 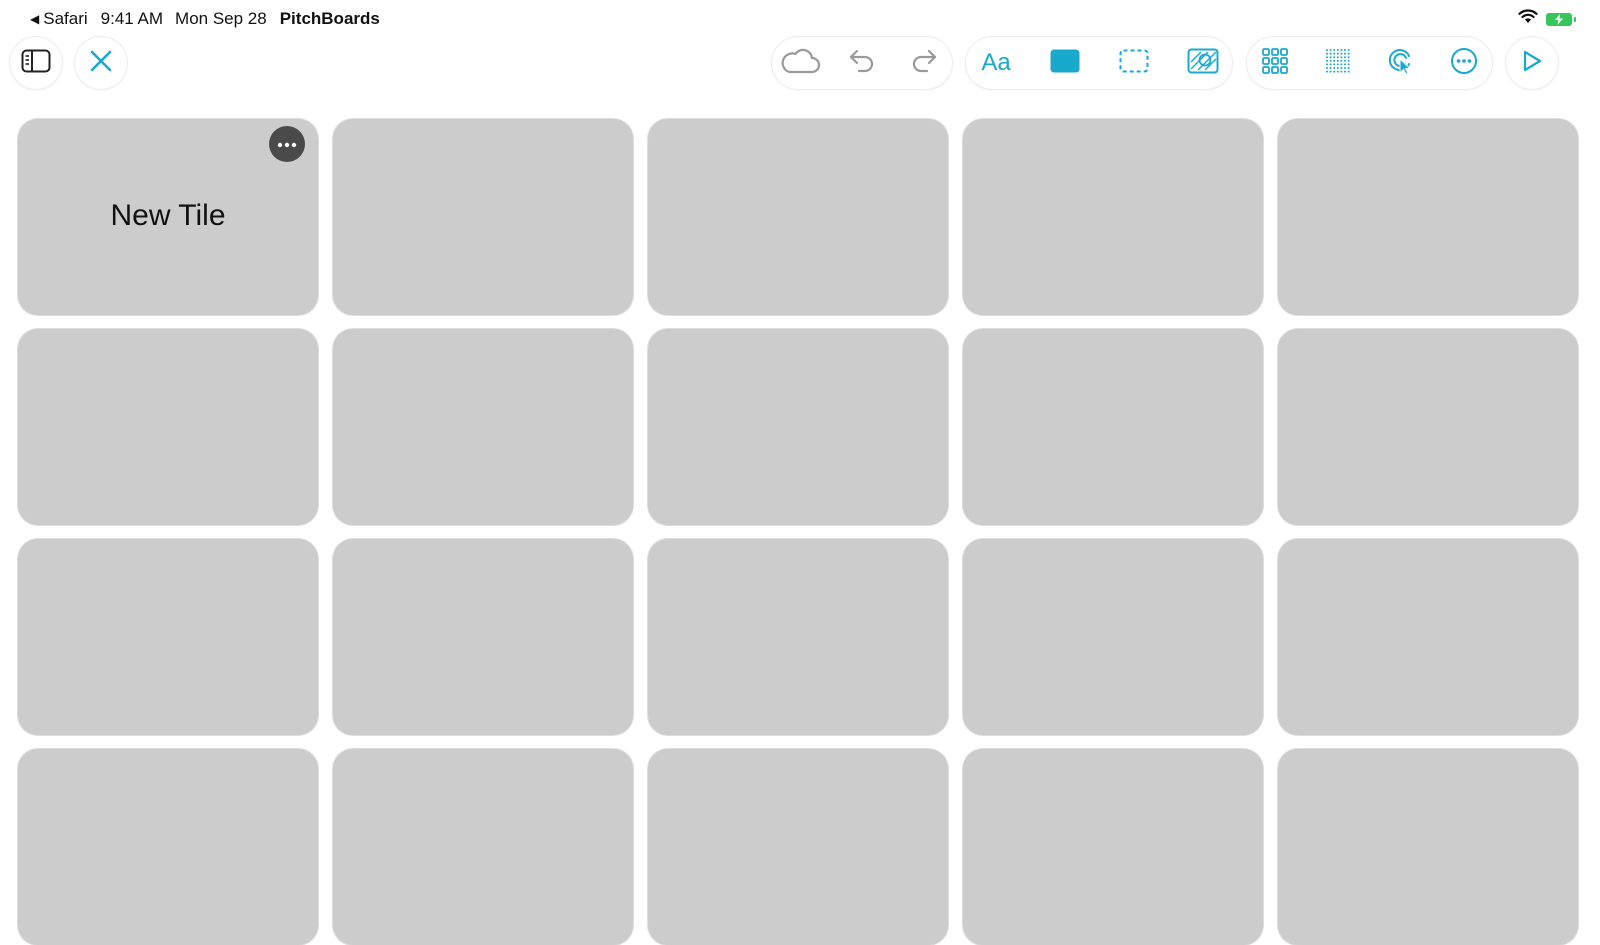 I want to click on cloud-button, so click(x=800, y=63).